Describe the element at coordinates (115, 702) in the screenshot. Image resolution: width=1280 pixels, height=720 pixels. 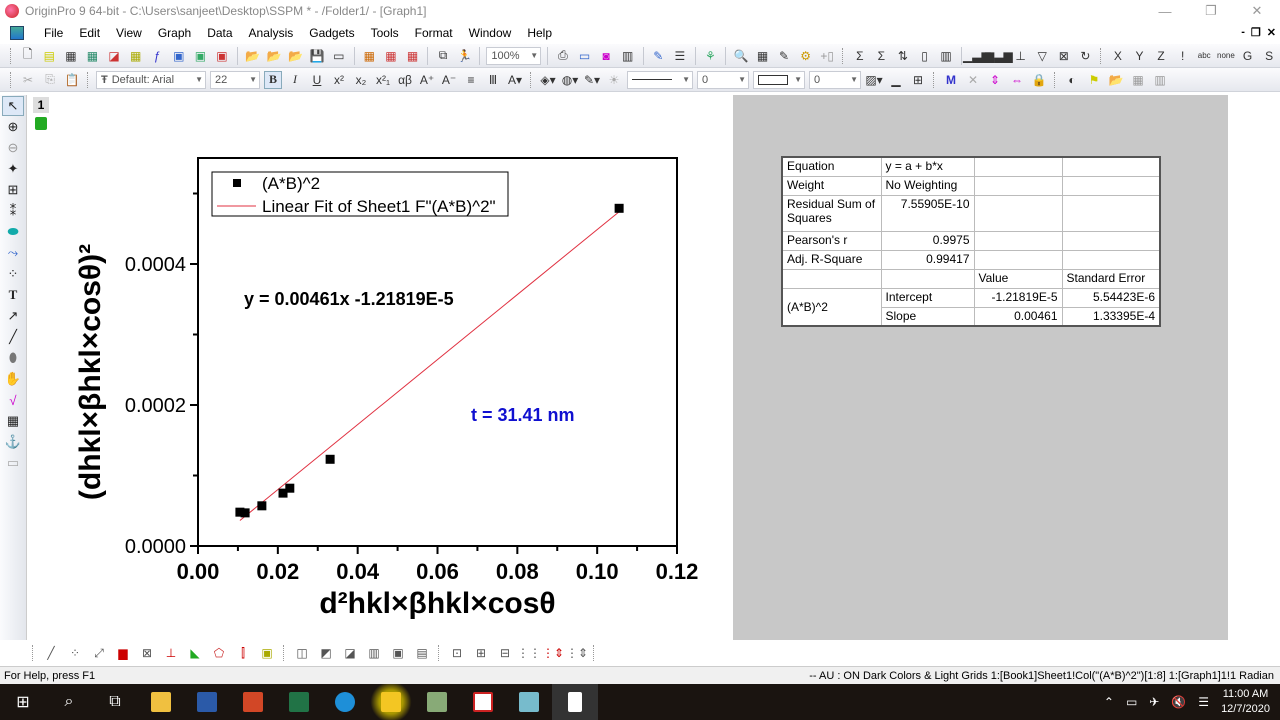
I see `task-view-icon: ⧉` at that location.